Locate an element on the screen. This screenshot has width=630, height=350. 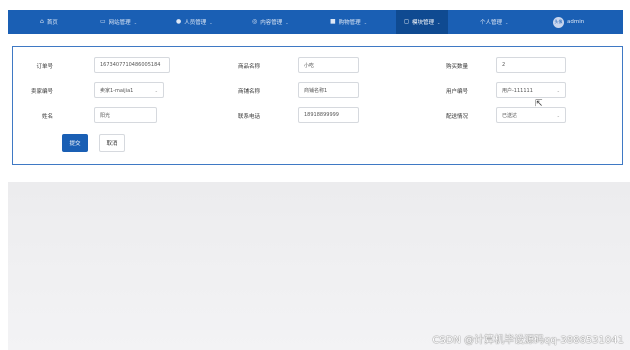
seller-no-label: 卖家编号 is located at coordinates (41, 92).